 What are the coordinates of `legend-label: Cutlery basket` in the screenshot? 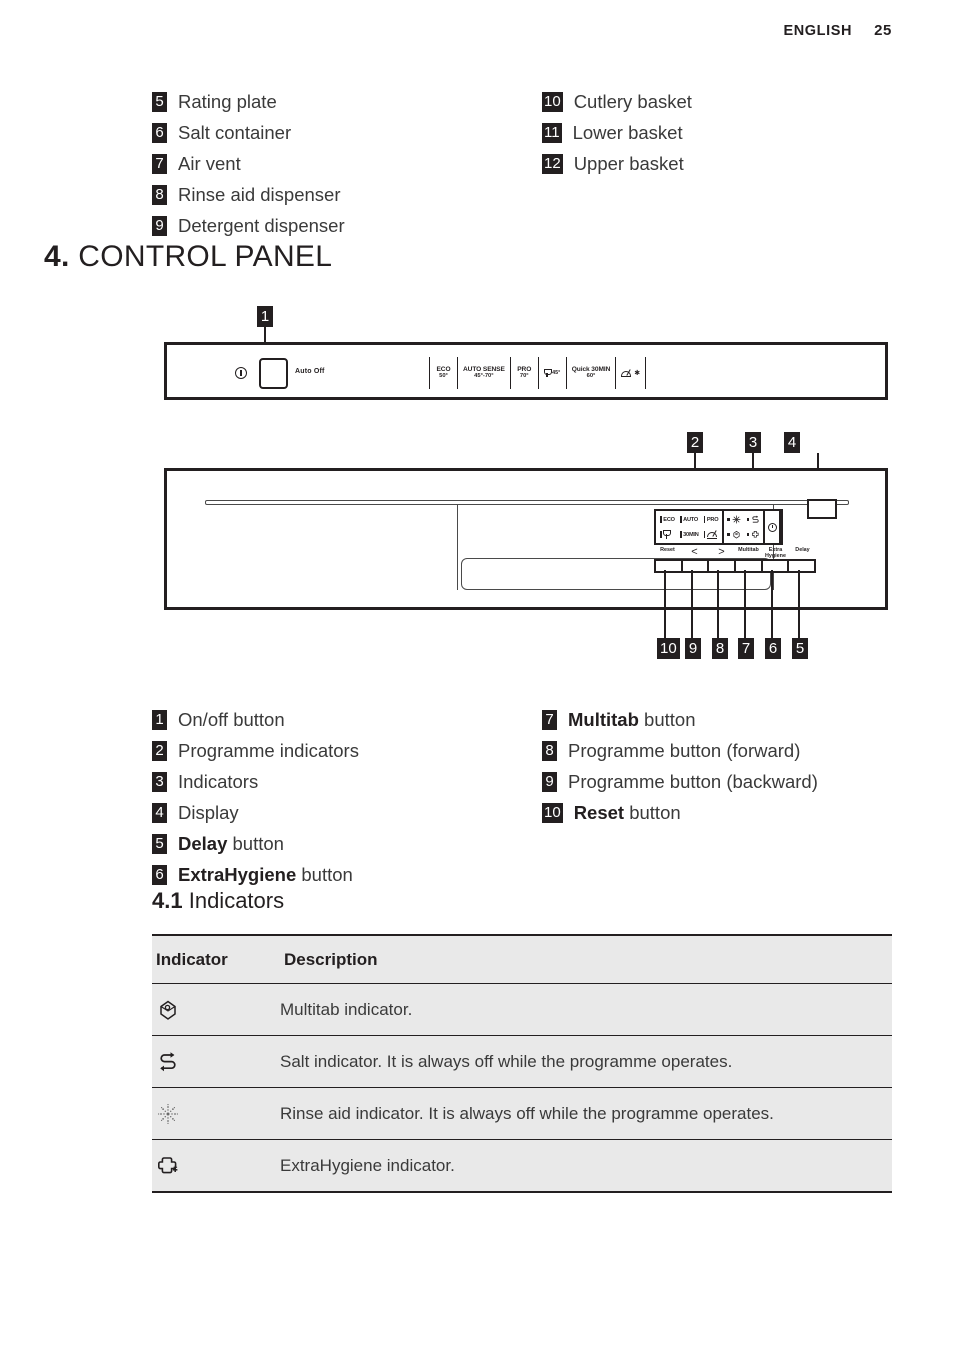 It's located at (632, 101).